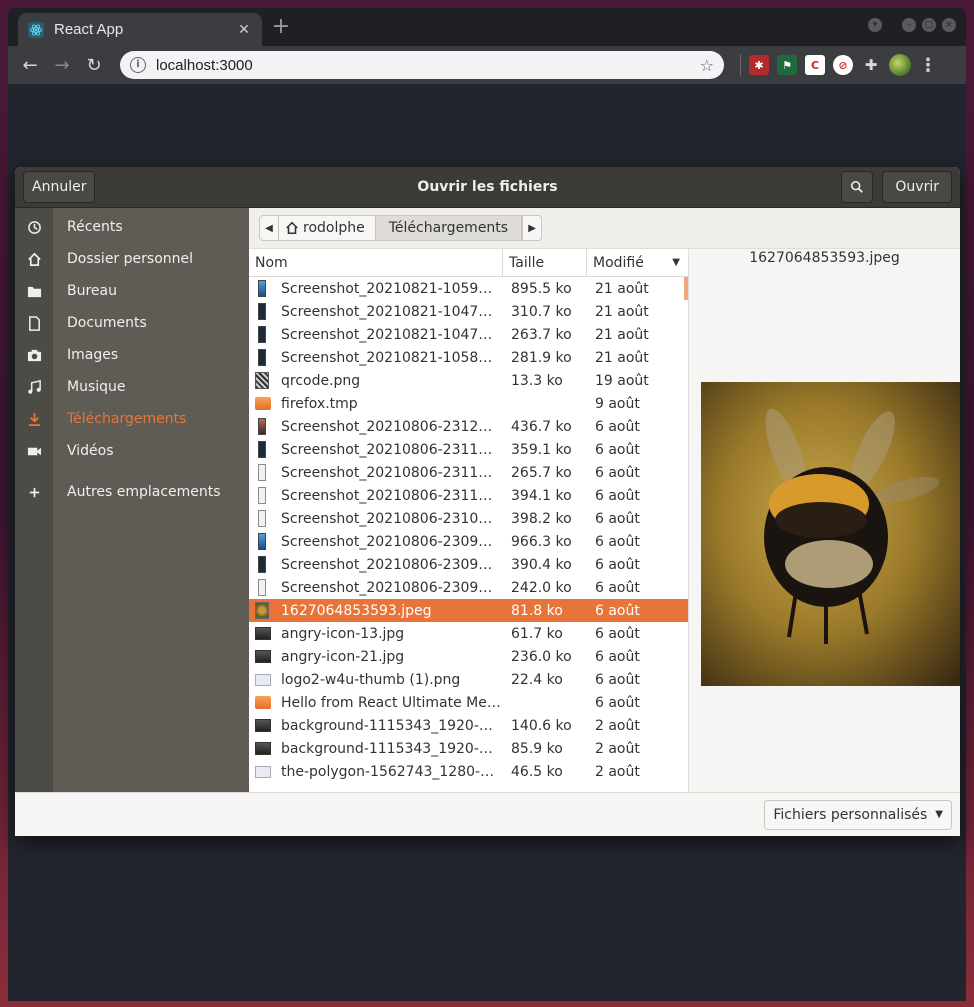 Image resolution: width=974 pixels, height=1007 pixels. What do you see at coordinates (468, 748) in the screenshot?
I see `file-row: background-1115343_1920-15… 85.9 ko 2 août` at bounding box center [468, 748].